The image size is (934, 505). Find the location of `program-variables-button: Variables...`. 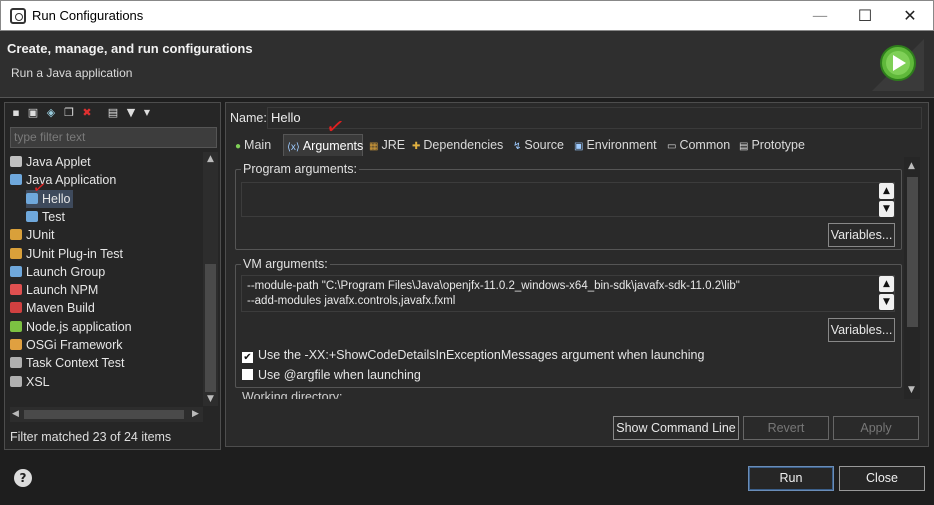

program-variables-button: Variables... is located at coordinates (861, 235).